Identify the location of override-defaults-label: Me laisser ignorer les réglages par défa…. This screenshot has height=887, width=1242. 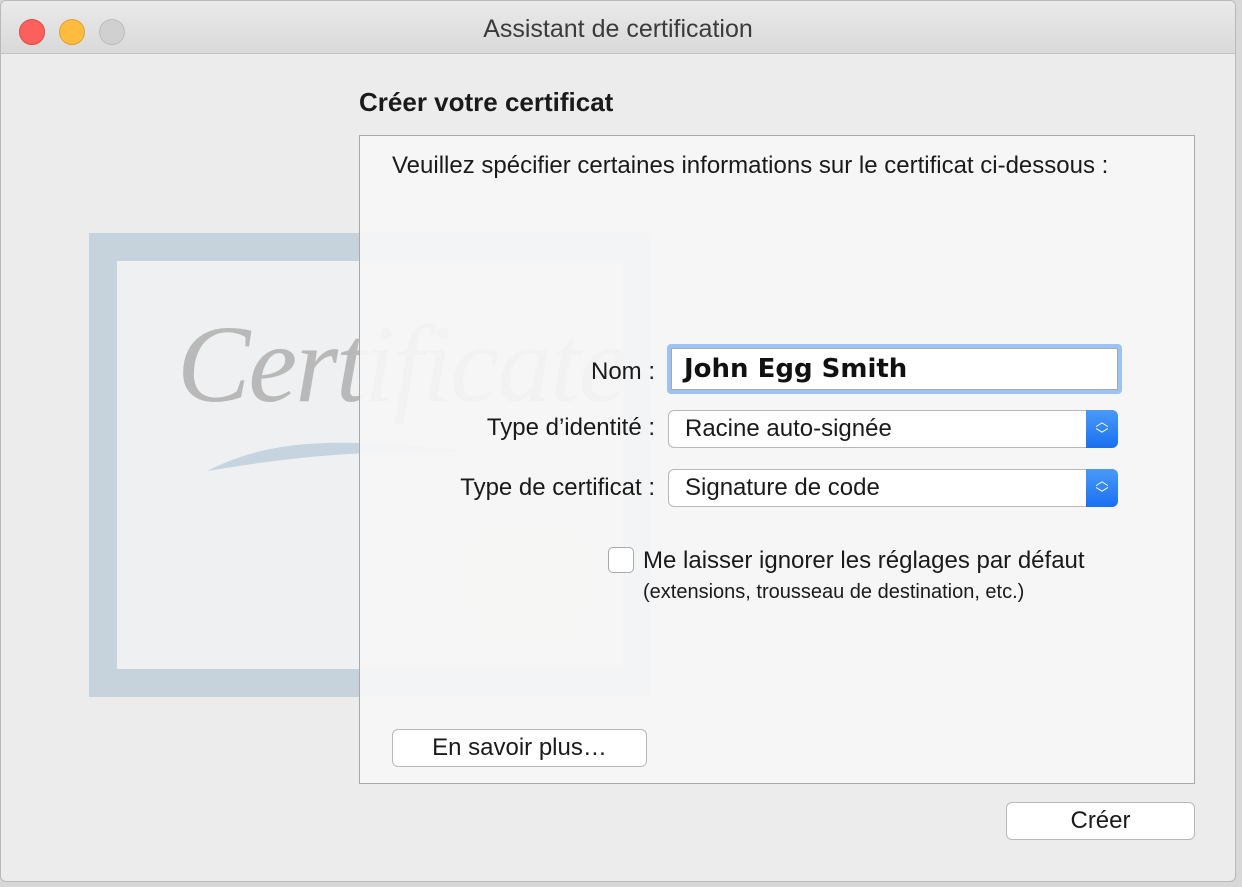
(864, 561).